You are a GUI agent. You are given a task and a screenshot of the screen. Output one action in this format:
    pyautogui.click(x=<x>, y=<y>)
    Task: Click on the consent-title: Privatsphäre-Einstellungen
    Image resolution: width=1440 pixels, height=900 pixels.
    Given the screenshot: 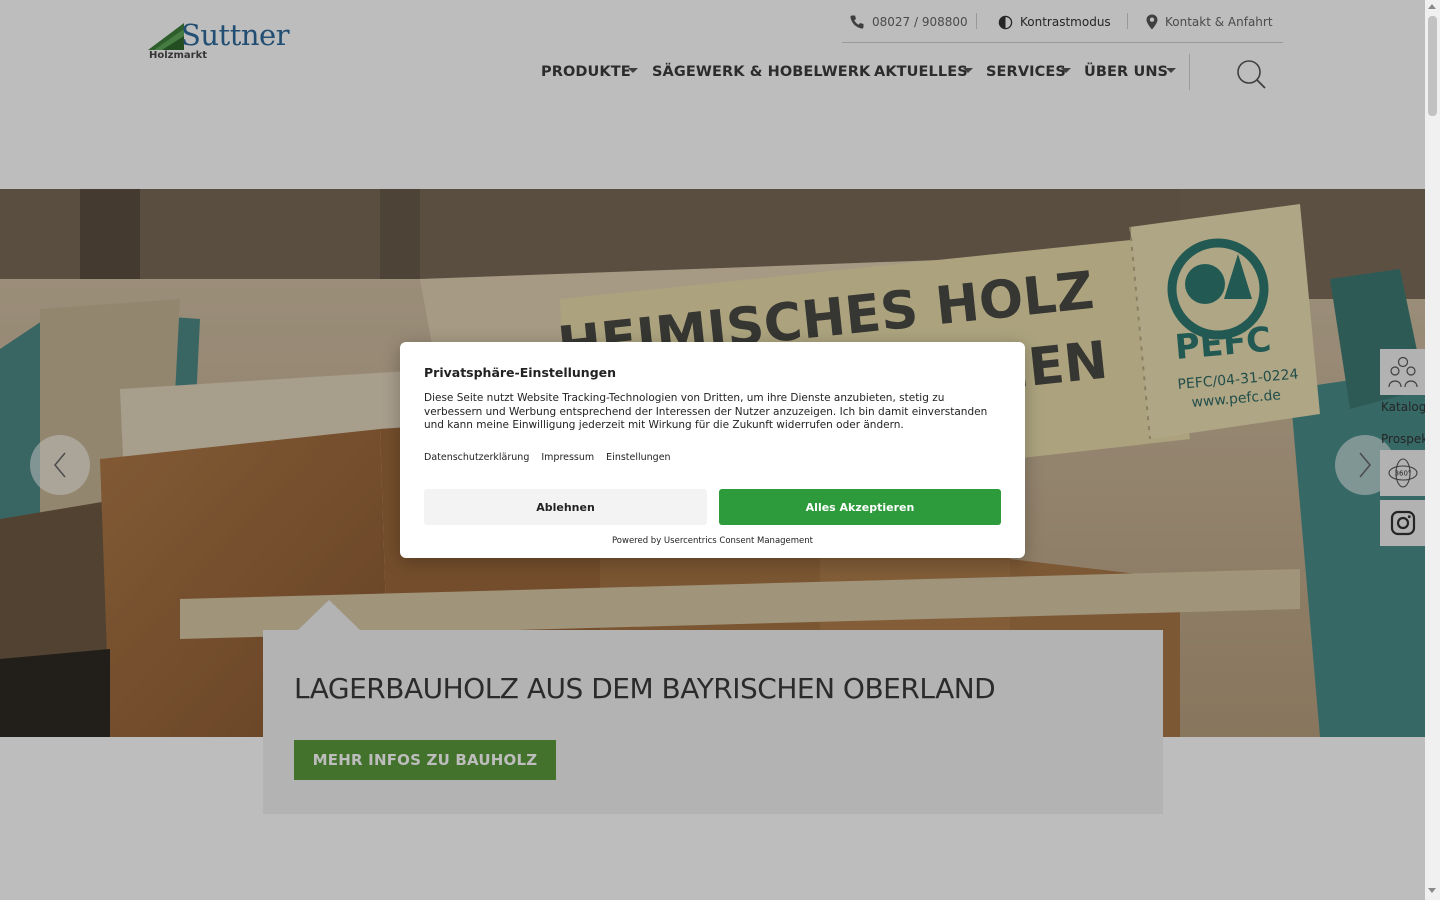 What is the action you would take?
    pyautogui.click(x=520, y=372)
    